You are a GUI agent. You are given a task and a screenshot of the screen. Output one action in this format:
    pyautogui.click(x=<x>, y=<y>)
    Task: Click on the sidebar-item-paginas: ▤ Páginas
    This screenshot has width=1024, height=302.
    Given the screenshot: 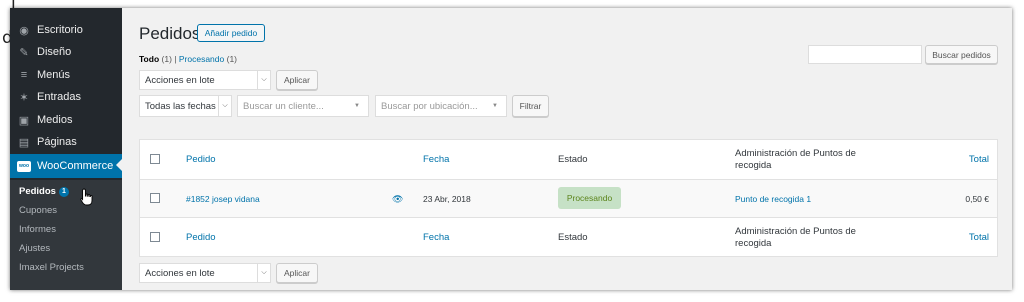 What is the action you would take?
    pyautogui.click(x=66, y=142)
    